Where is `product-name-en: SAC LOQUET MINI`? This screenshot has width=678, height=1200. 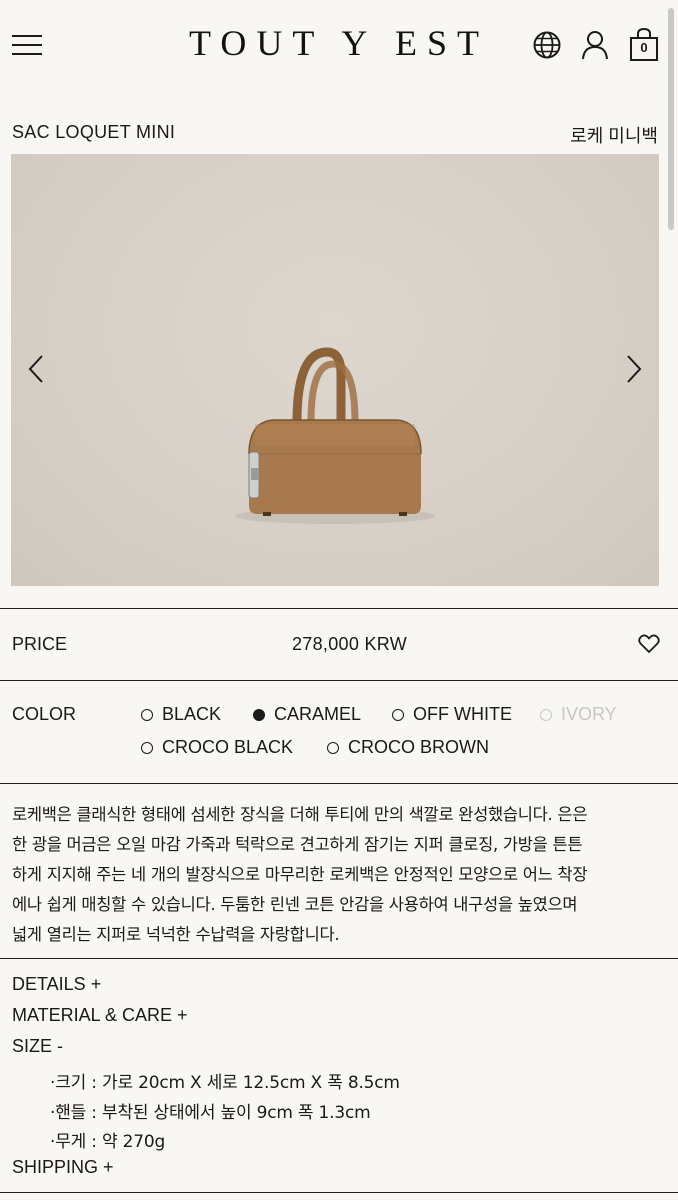
product-name-en: SAC LOQUET MINI is located at coordinates (94, 132).